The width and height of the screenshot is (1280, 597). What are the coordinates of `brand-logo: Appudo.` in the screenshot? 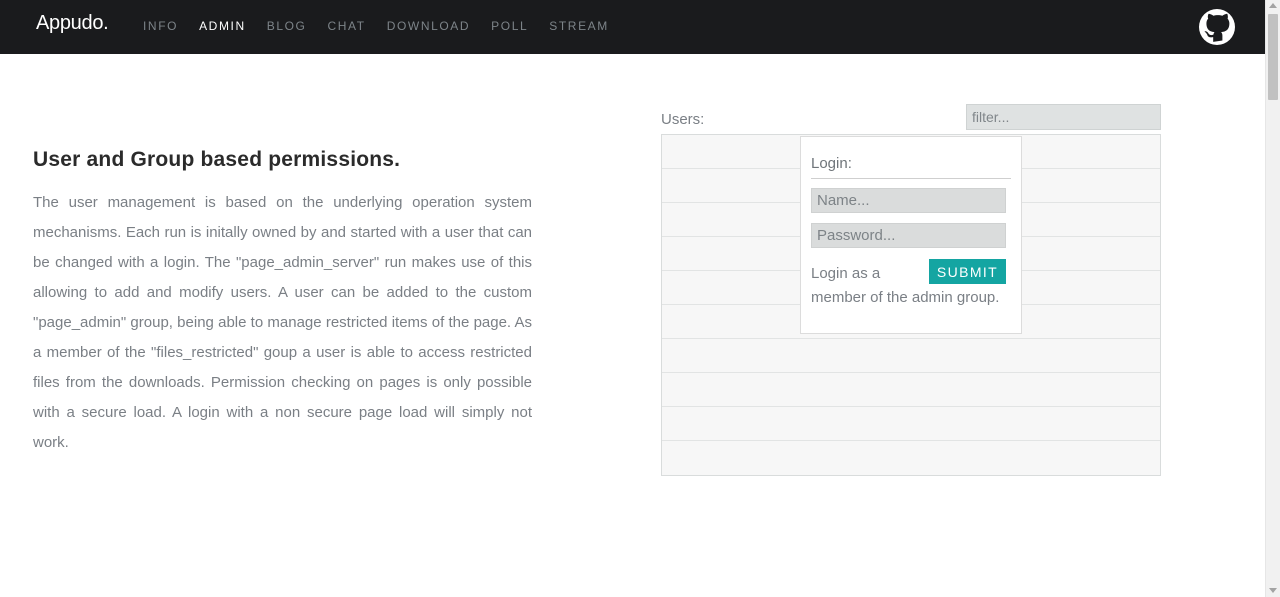 It's located at (72, 23).